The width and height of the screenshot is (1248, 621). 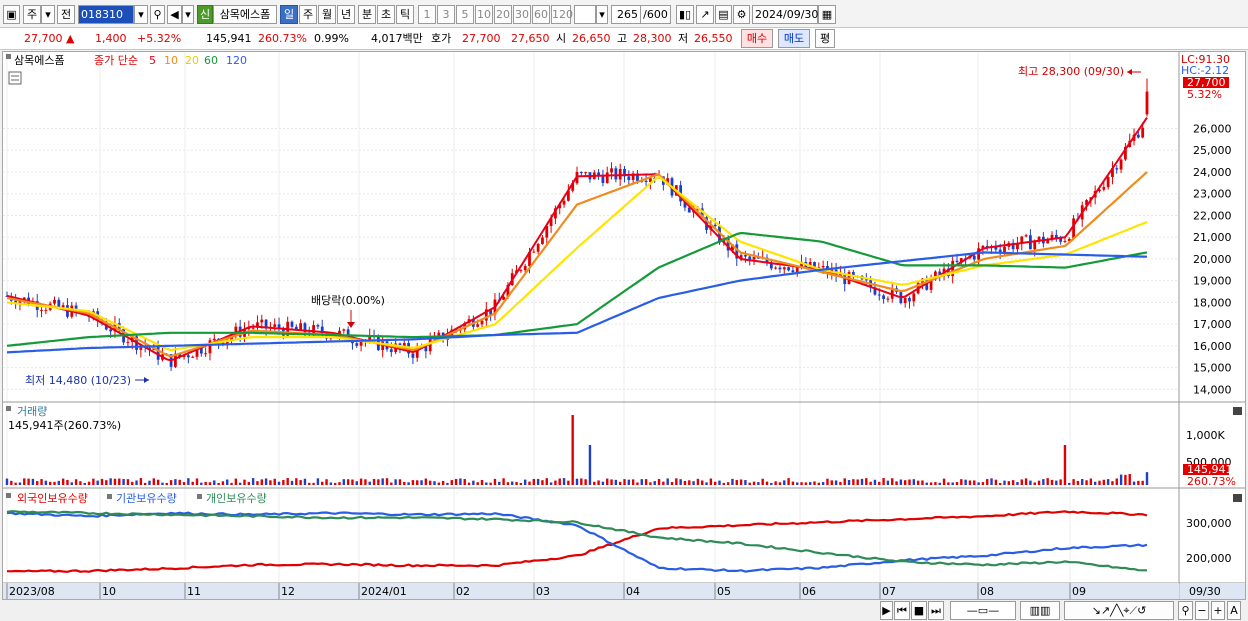 I want to click on interval-120: 120, so click(x=562, y=14).